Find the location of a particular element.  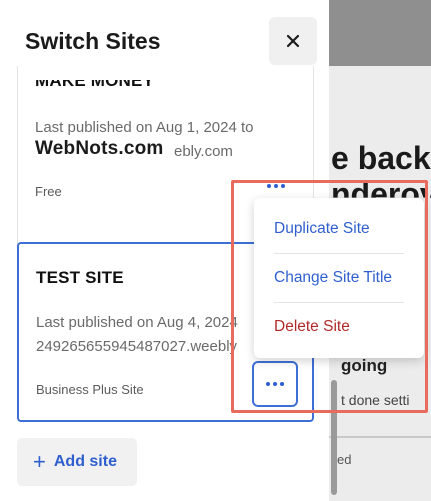

background-text-2: ed is located at coordinates (344, 459).